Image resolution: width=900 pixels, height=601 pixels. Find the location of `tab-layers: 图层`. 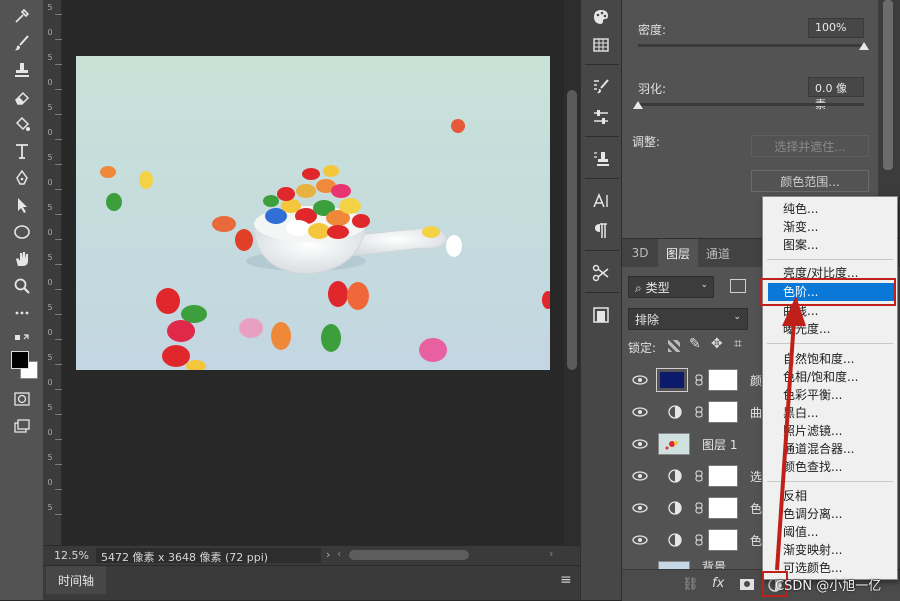

tab-layers: 图层 is located at coordinates (678, 253).